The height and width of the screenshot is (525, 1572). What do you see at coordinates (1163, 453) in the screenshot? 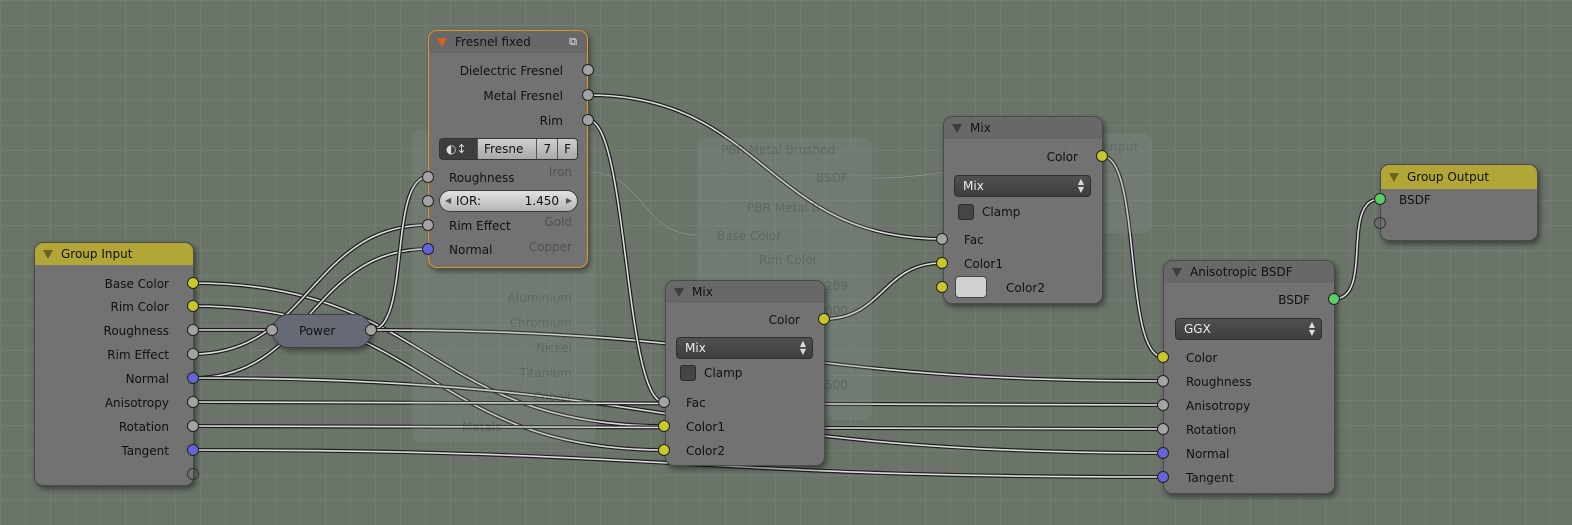
I see `socket-an-norm` at bounding box center [1163, 453].